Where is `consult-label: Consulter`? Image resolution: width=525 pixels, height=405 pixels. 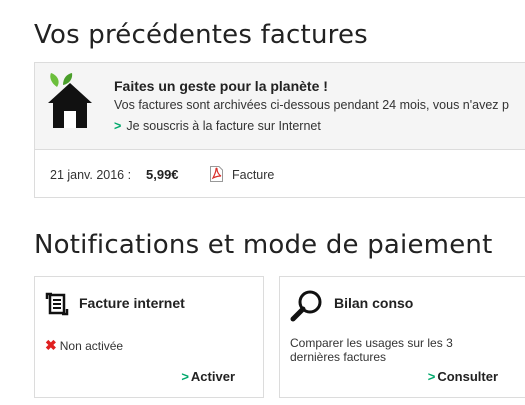 consult-label: Consulter is located at coordinates (467, 376).